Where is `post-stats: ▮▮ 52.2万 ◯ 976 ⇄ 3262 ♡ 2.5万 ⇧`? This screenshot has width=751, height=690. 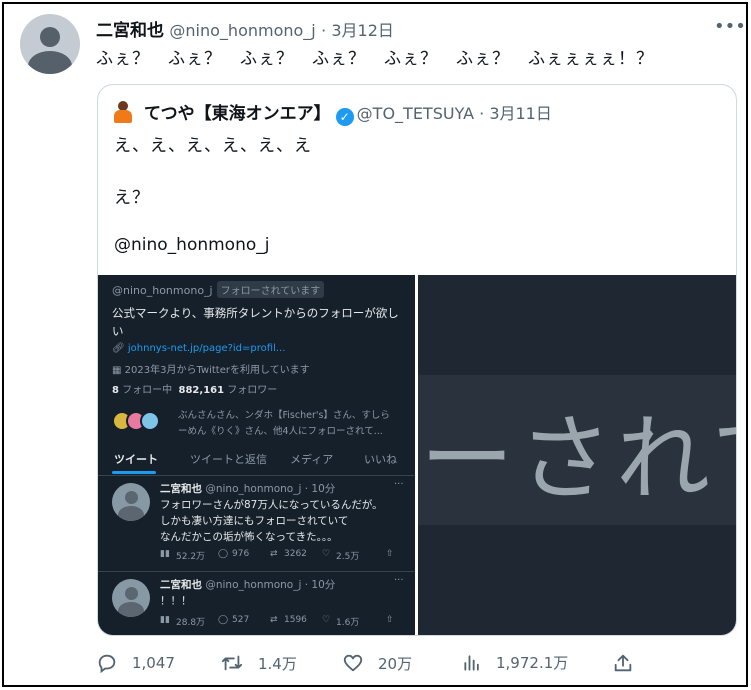 post-stats: ▮▮ 52.2万 ◯ 976 ⇄ 3262 ♡ 2.5万 ⇧ is located at coordinates (285, 555).